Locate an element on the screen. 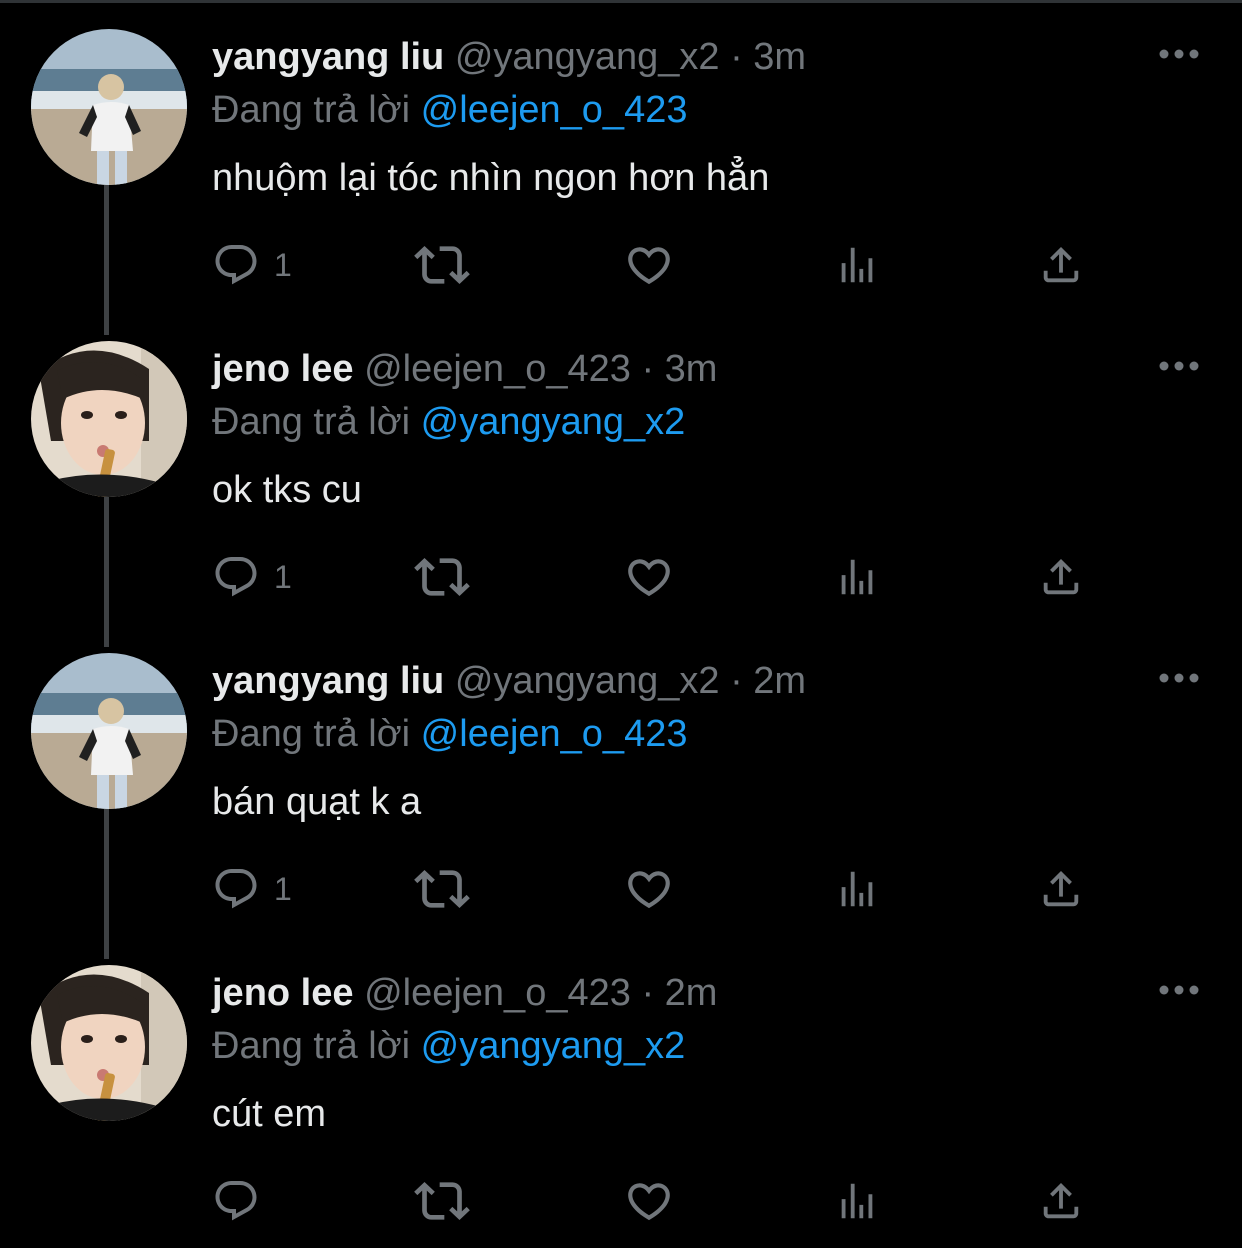  tweet-text: ok tks cu is located at coordinates (287, 490).